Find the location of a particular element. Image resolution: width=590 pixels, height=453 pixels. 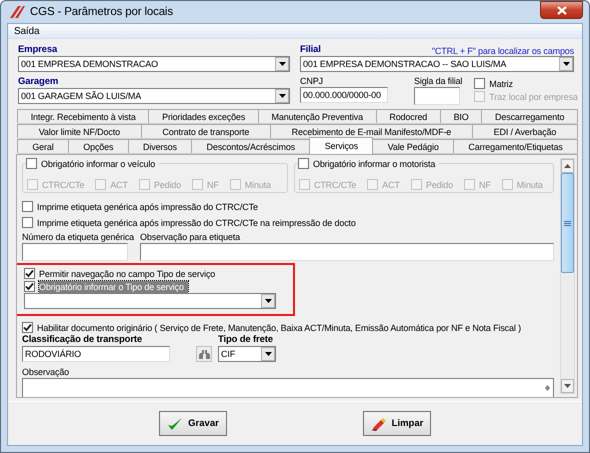

field-label: CNPJ is located at coordinates (312, 81).